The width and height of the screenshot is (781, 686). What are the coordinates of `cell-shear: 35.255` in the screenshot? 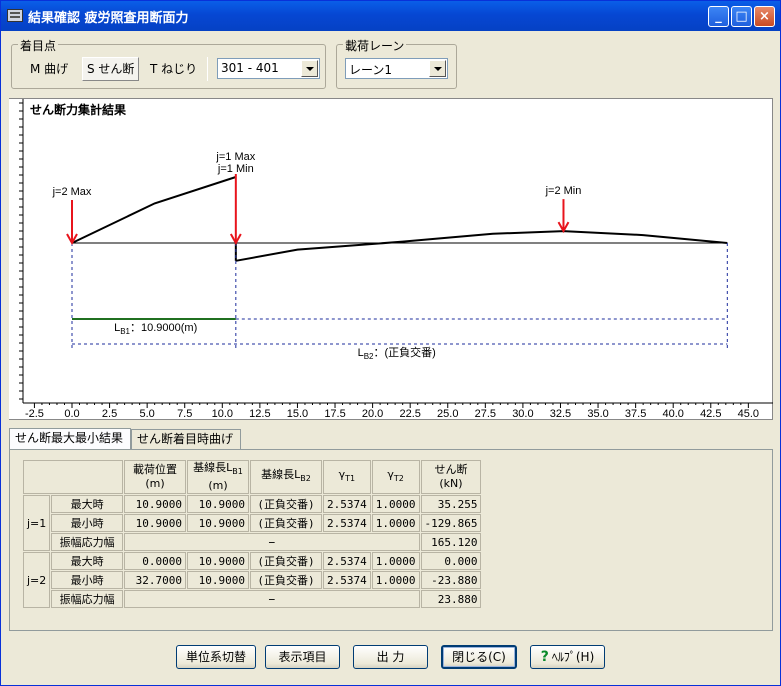 It's located at (451, 504).